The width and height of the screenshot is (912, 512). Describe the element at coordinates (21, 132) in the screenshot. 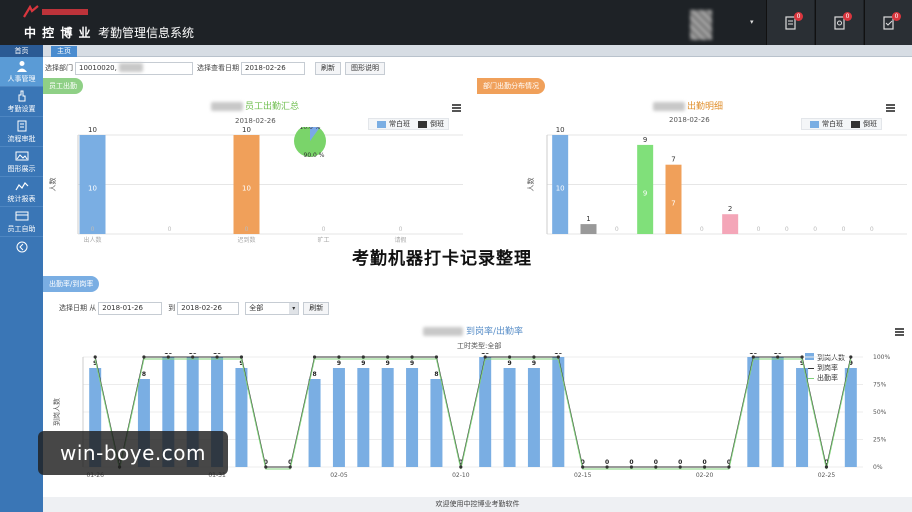

I see `sidebar-item-approval: 流程审批` at that location.